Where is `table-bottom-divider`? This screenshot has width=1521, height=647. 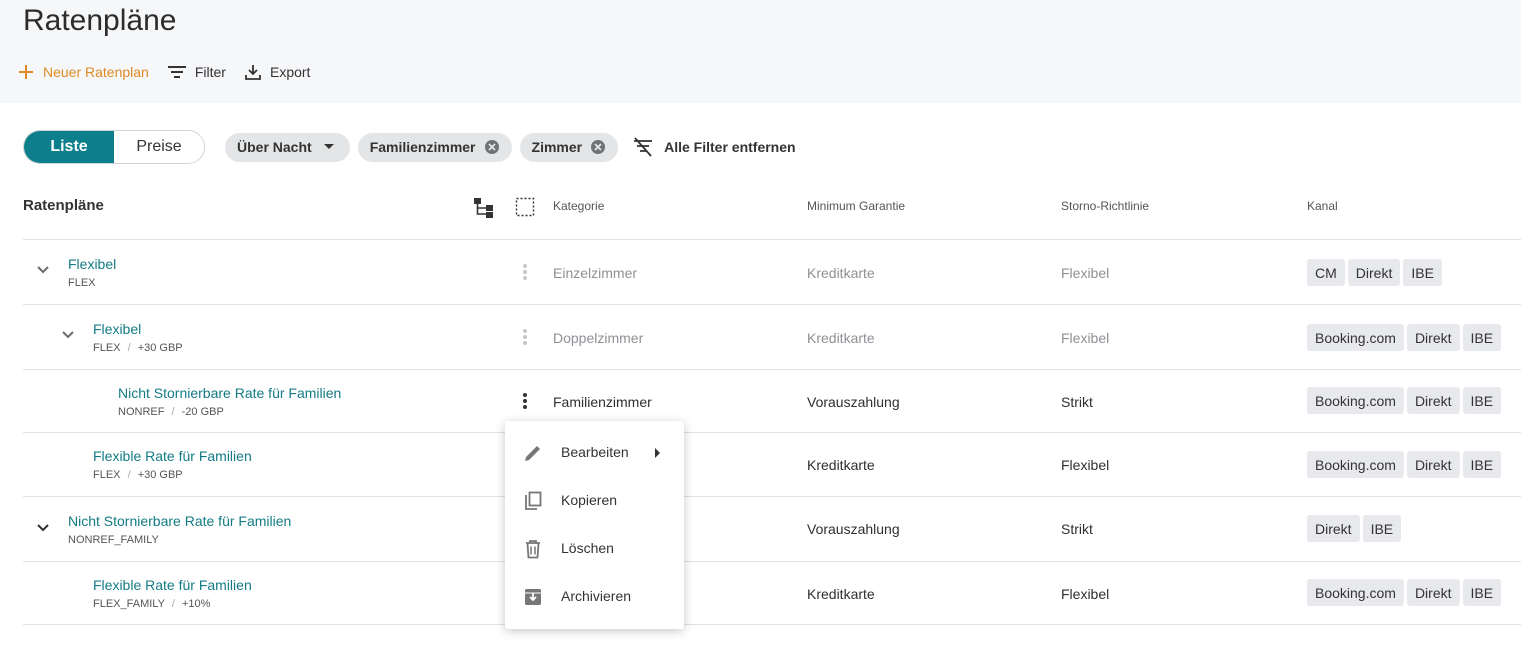
table-bottom-divider is located at coordinates (772, 624).